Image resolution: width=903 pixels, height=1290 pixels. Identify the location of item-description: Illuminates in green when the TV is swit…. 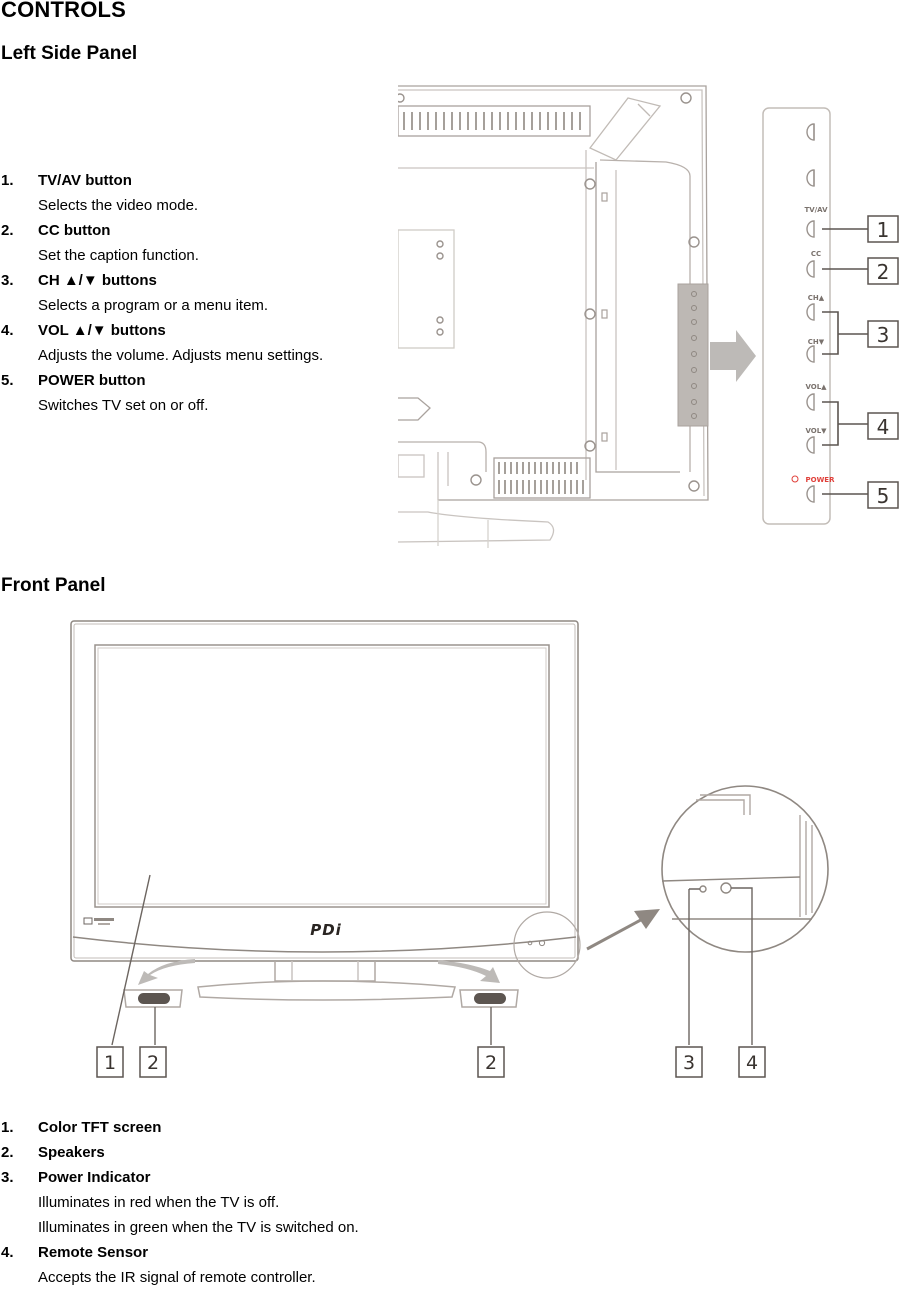
(198, 1227).